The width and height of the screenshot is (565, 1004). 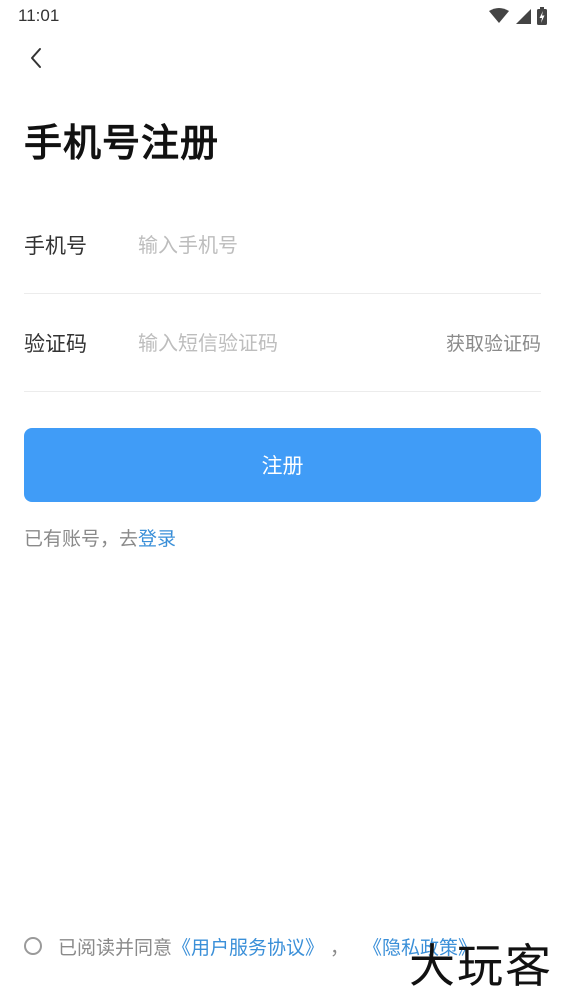 What do you see at coordinates (481, 966) in the screenshot?
I see `watermark-logo: 大玩客` at bounding box center [481, 966].